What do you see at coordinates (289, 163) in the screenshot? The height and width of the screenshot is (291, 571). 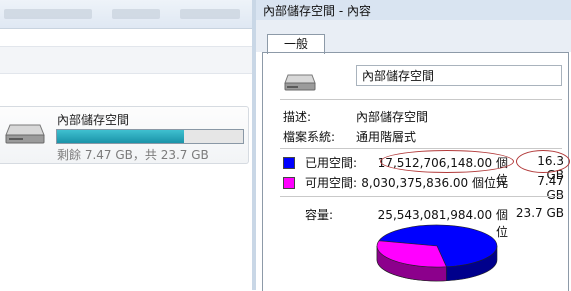 I see `used-space-swatch` at bounding box center [289, 163].